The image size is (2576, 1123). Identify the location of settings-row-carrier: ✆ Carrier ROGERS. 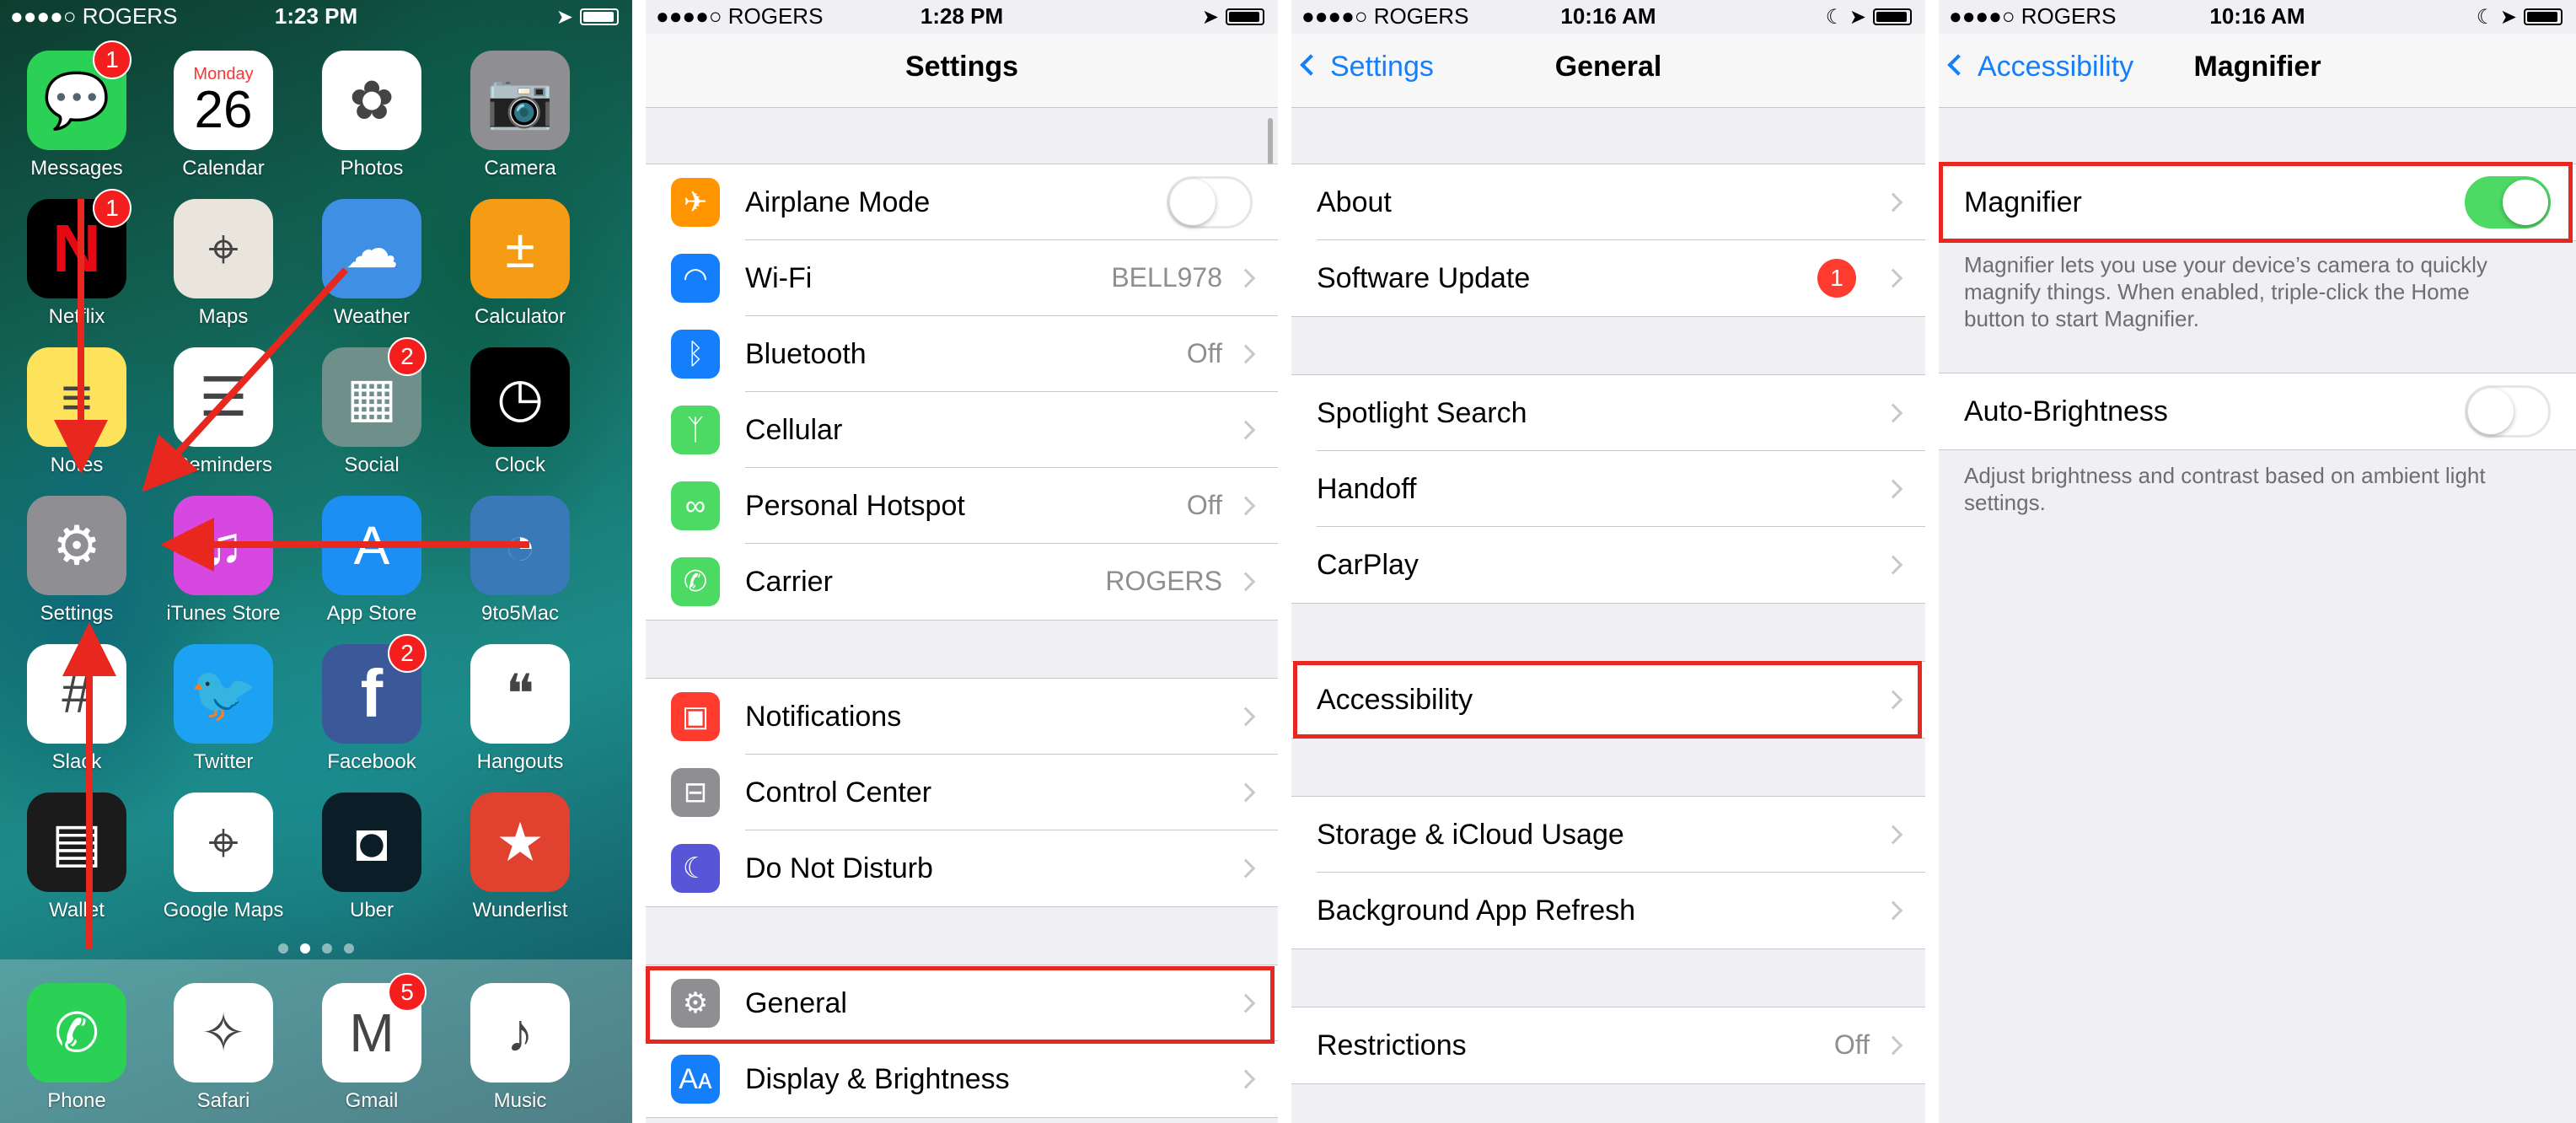
(962, 582).